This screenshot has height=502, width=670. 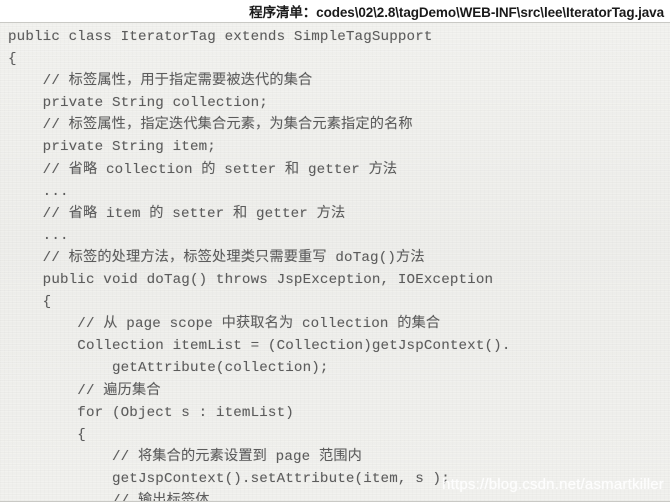 What do you see at coordinates (203, 169) in the screenshot?
I see `code-line: // 省略 collection 的 setter 和 getter 方法` at bounding box center [203, 169].